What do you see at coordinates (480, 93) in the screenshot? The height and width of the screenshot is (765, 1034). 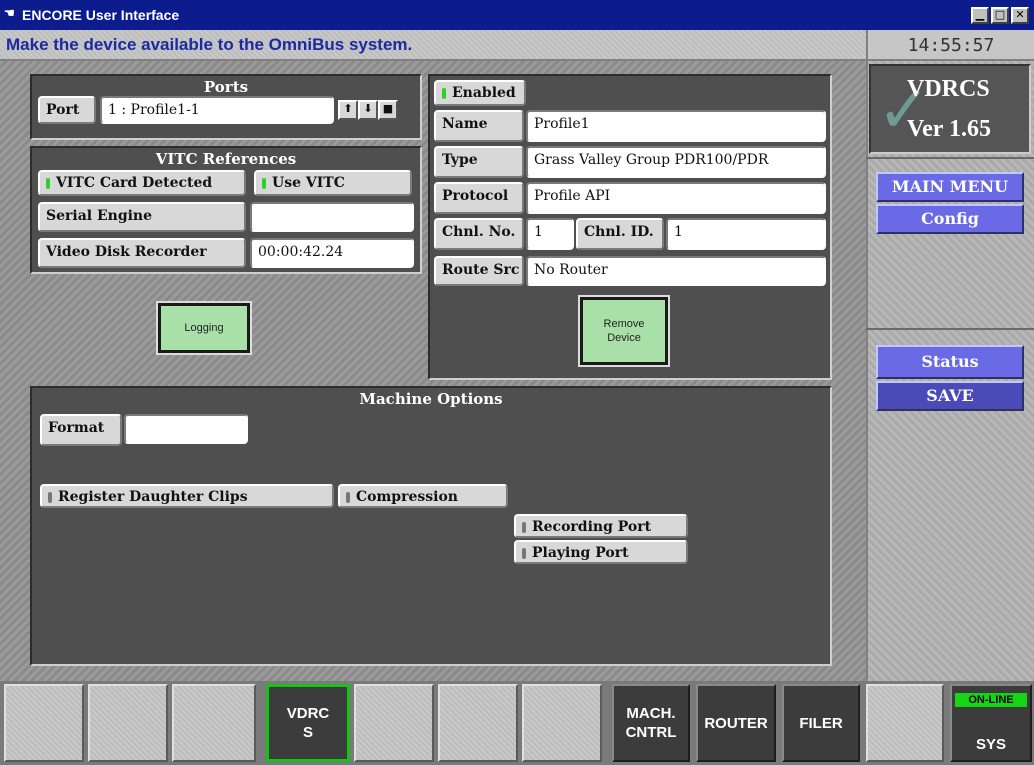 I see `enabled-toggle: Enabled` at bounding box center [480, 93].